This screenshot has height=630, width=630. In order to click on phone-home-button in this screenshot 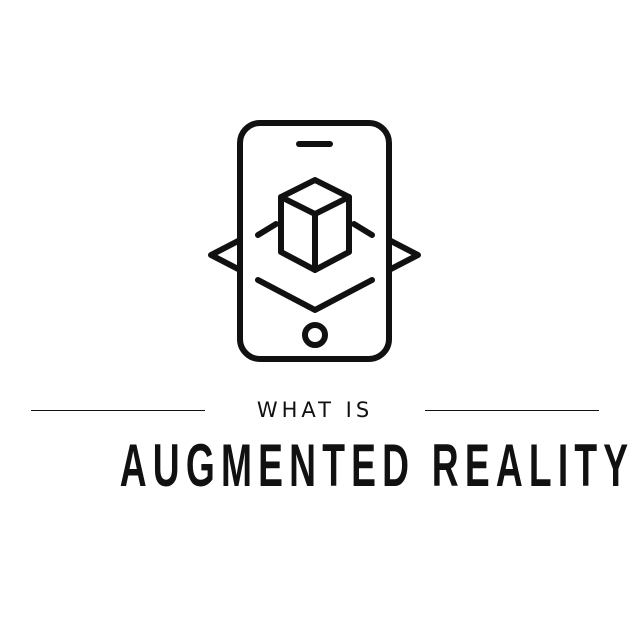, I will do `click(315, 335)`.